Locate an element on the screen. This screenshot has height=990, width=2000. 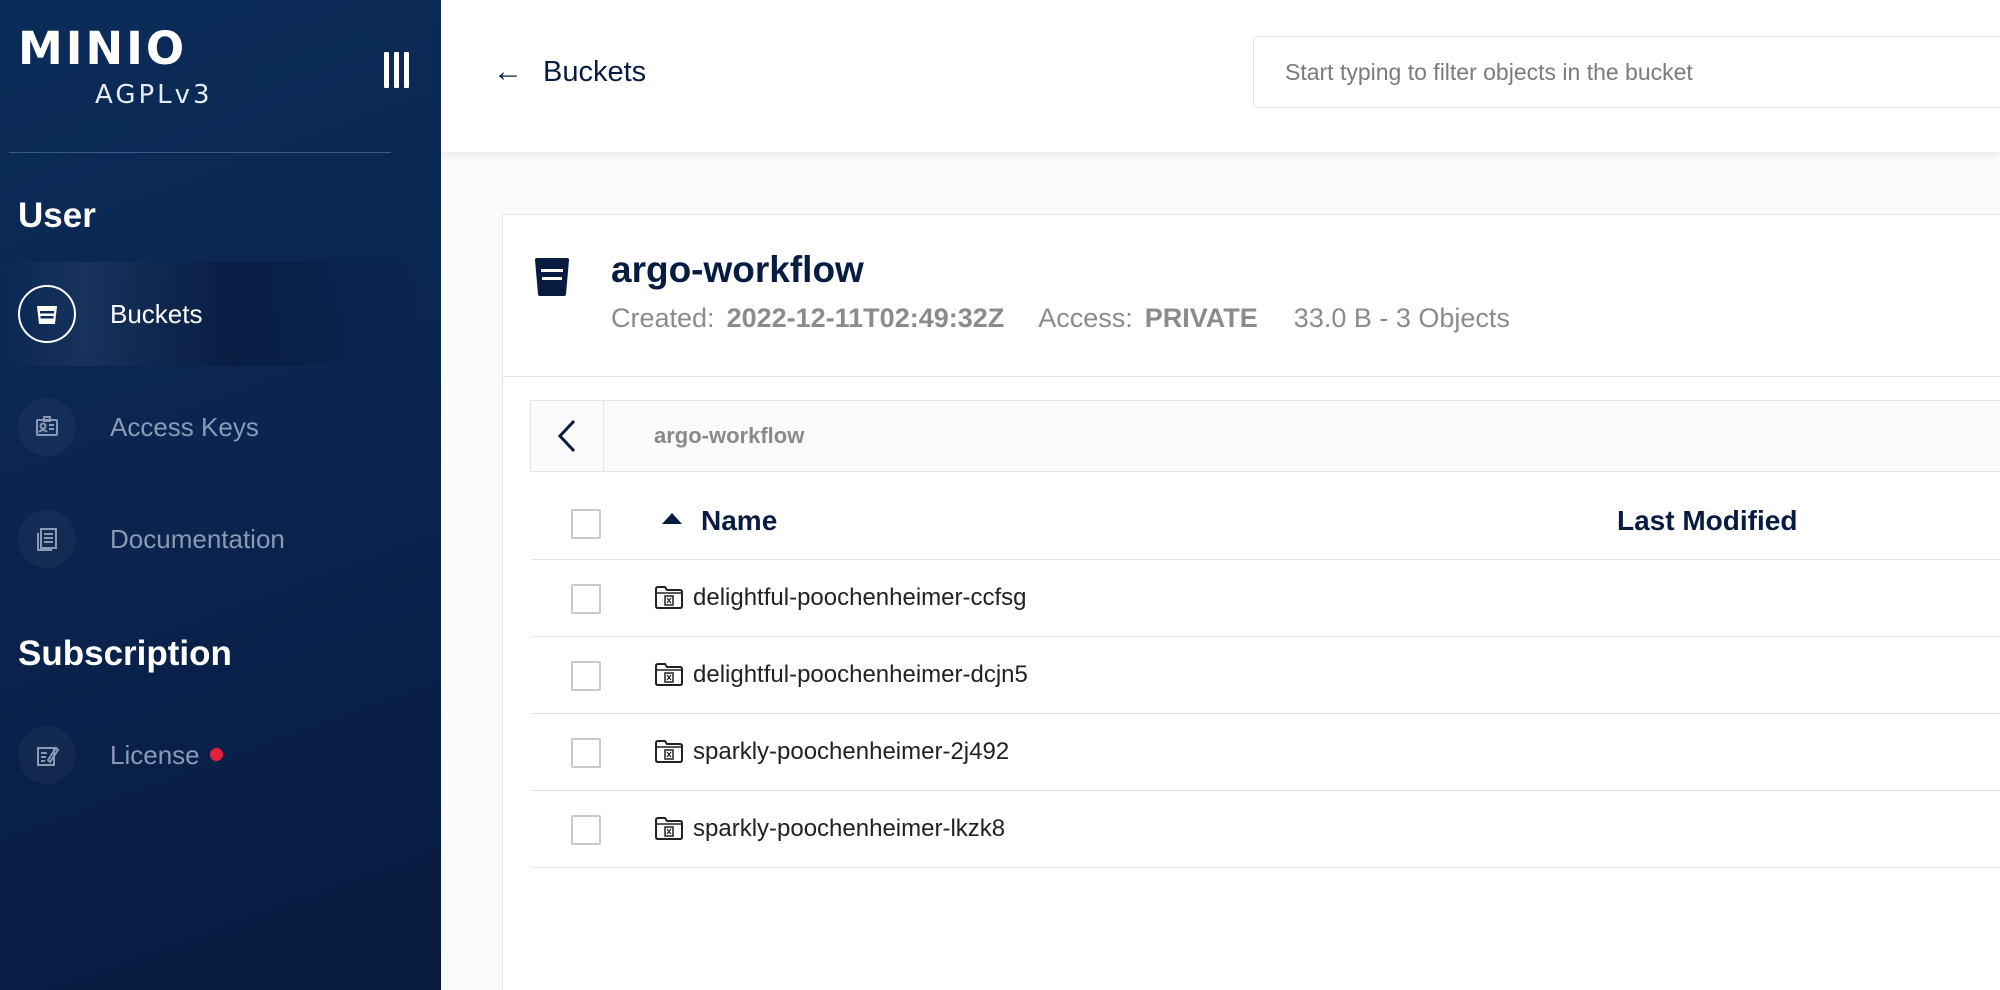
sidebar-divider is located at coordinates (200, 152).